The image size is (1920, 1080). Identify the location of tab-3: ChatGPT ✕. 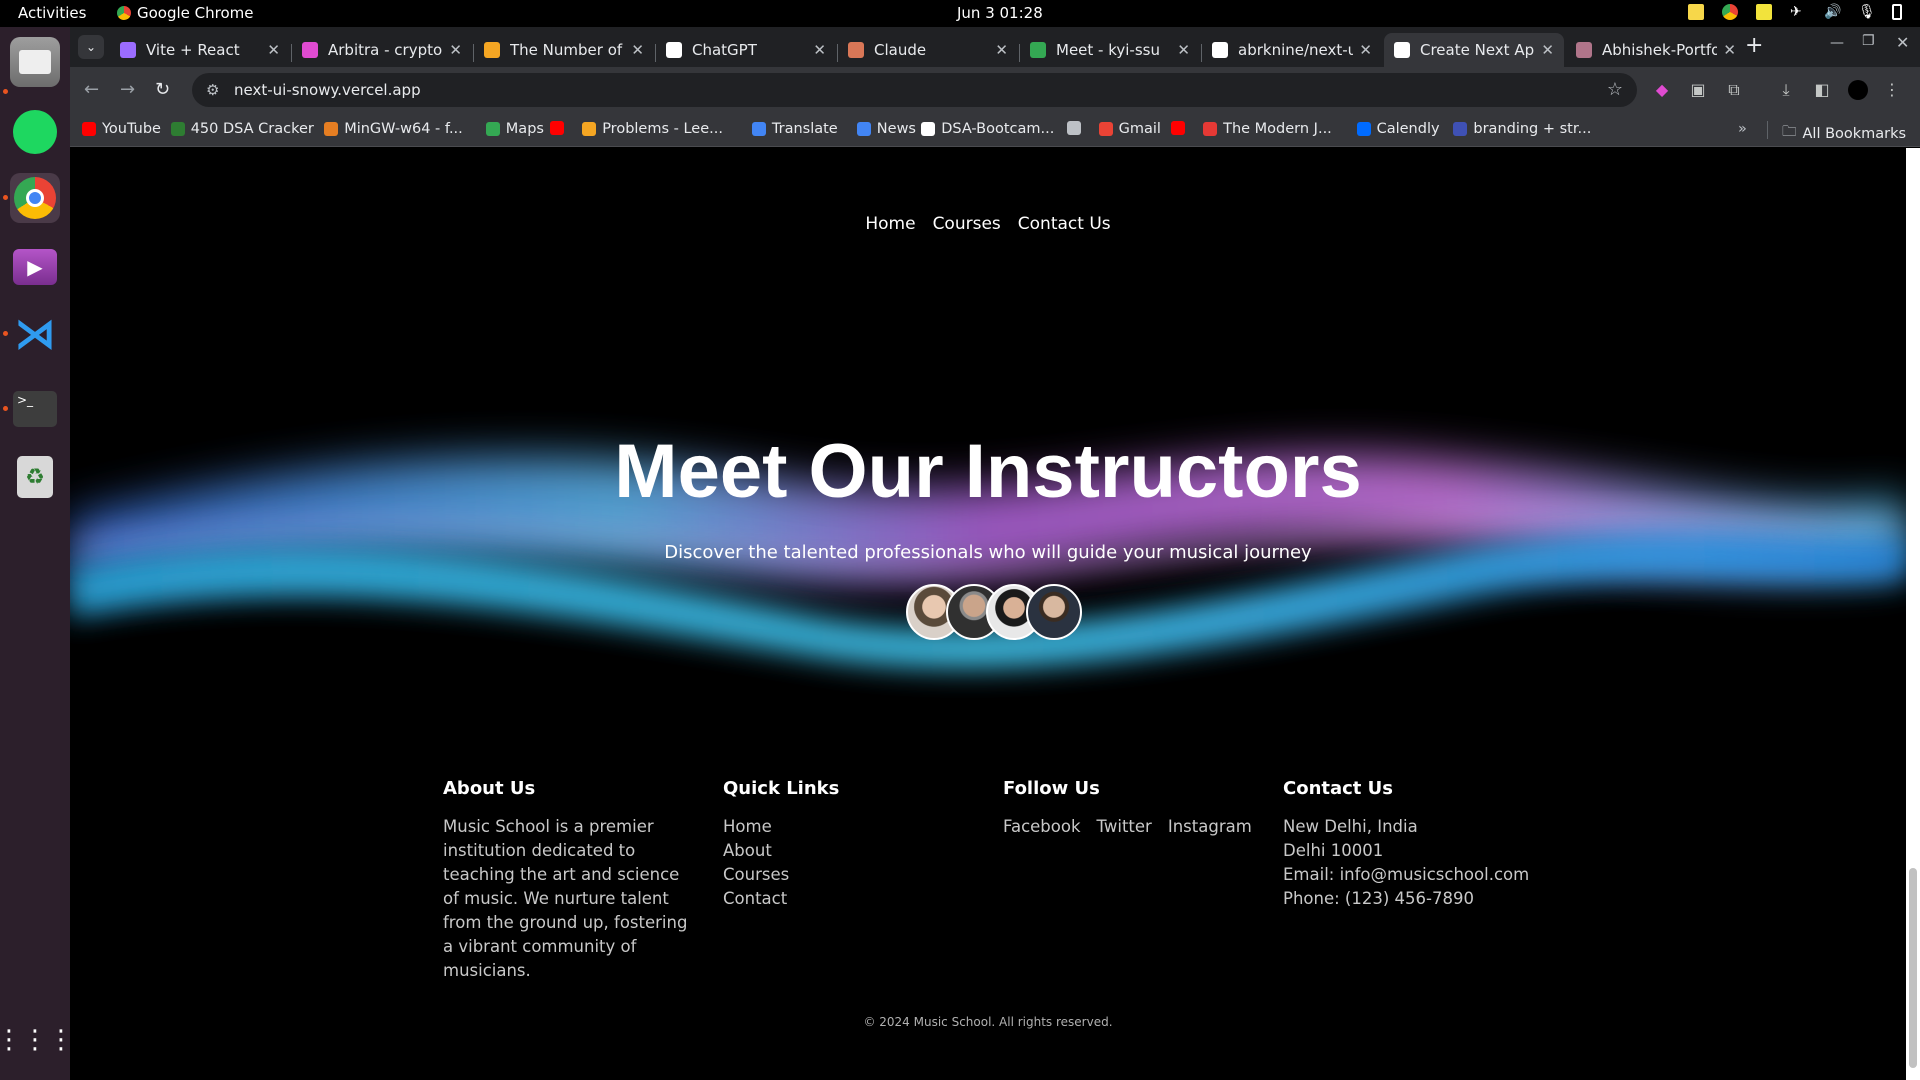
(746, 50).